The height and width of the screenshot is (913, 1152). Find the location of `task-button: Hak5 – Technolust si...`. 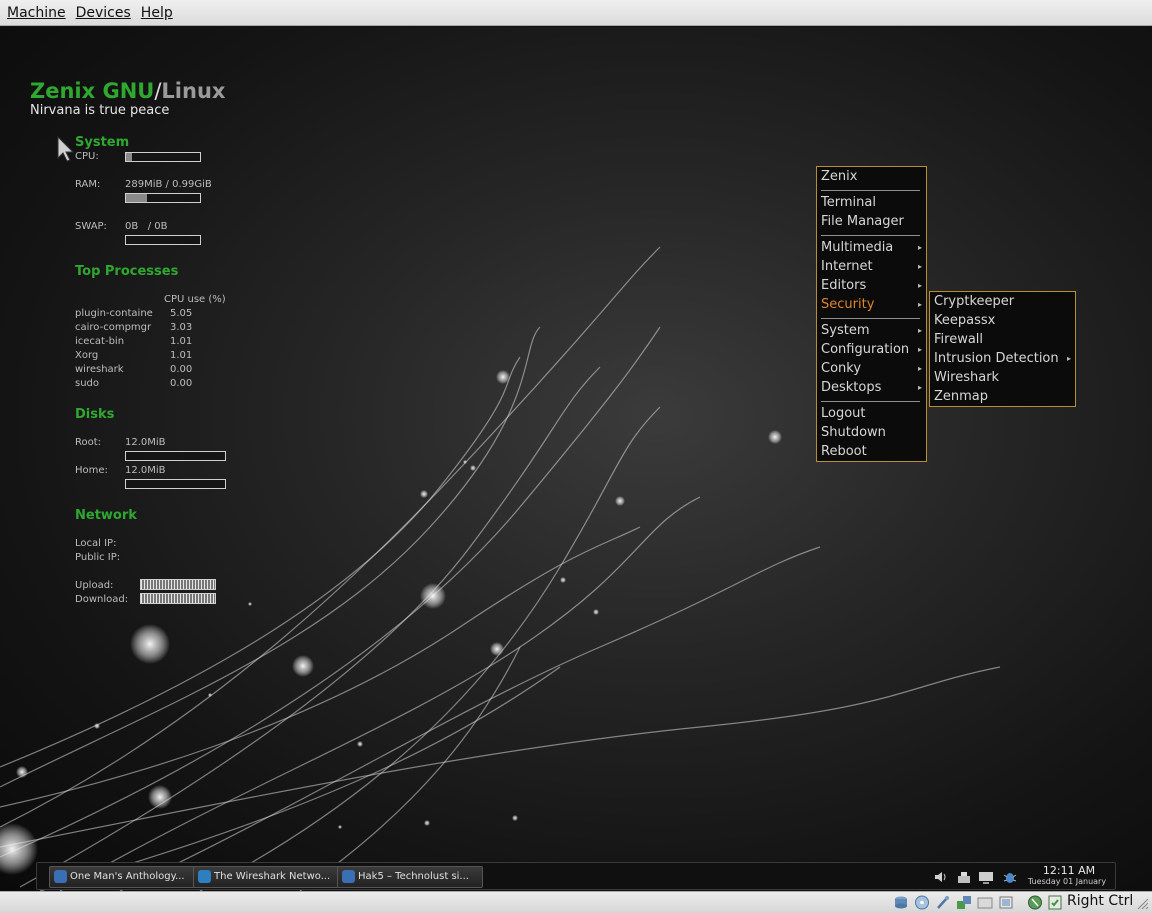

task-button: Hak5 – Technolust si... is located at coordinates (410, 877).